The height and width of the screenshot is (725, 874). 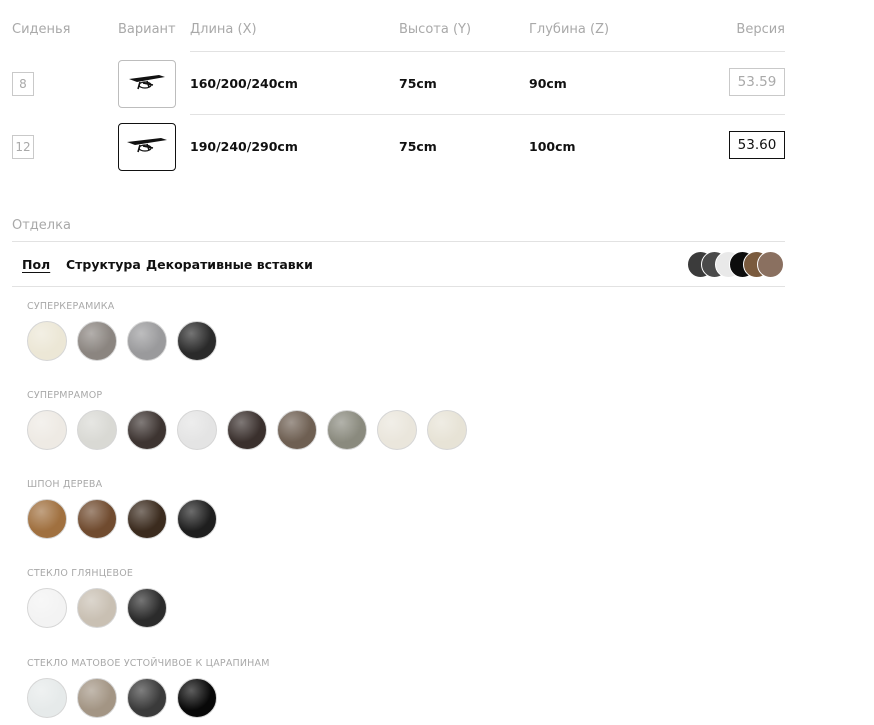 What do you see at coordinates (398, 264) in the screenshot?
I see `finish-tabs: Пол Структура Декоративные вставки` at bounding box center [398, 264].